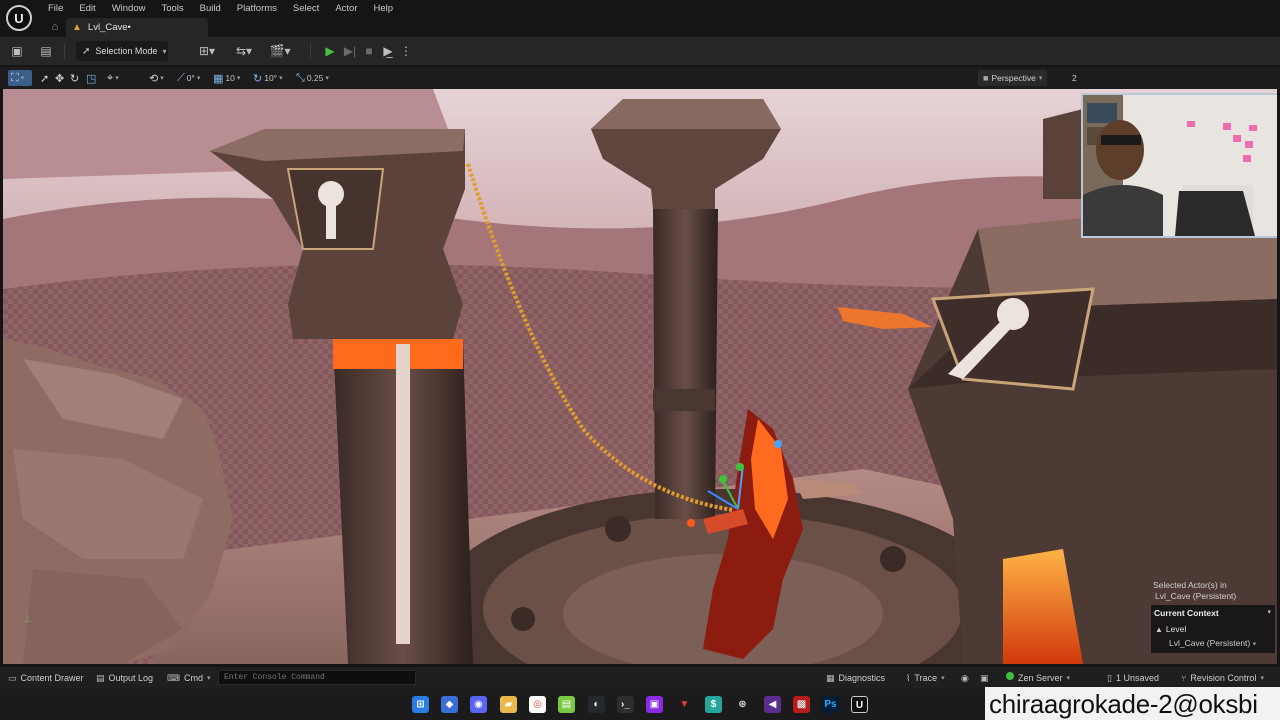 This screenshot has width=1280, height=720. Describe the element at coordinates (330, 51) in the screenshot. I see `play-icon: ▶` at that location.